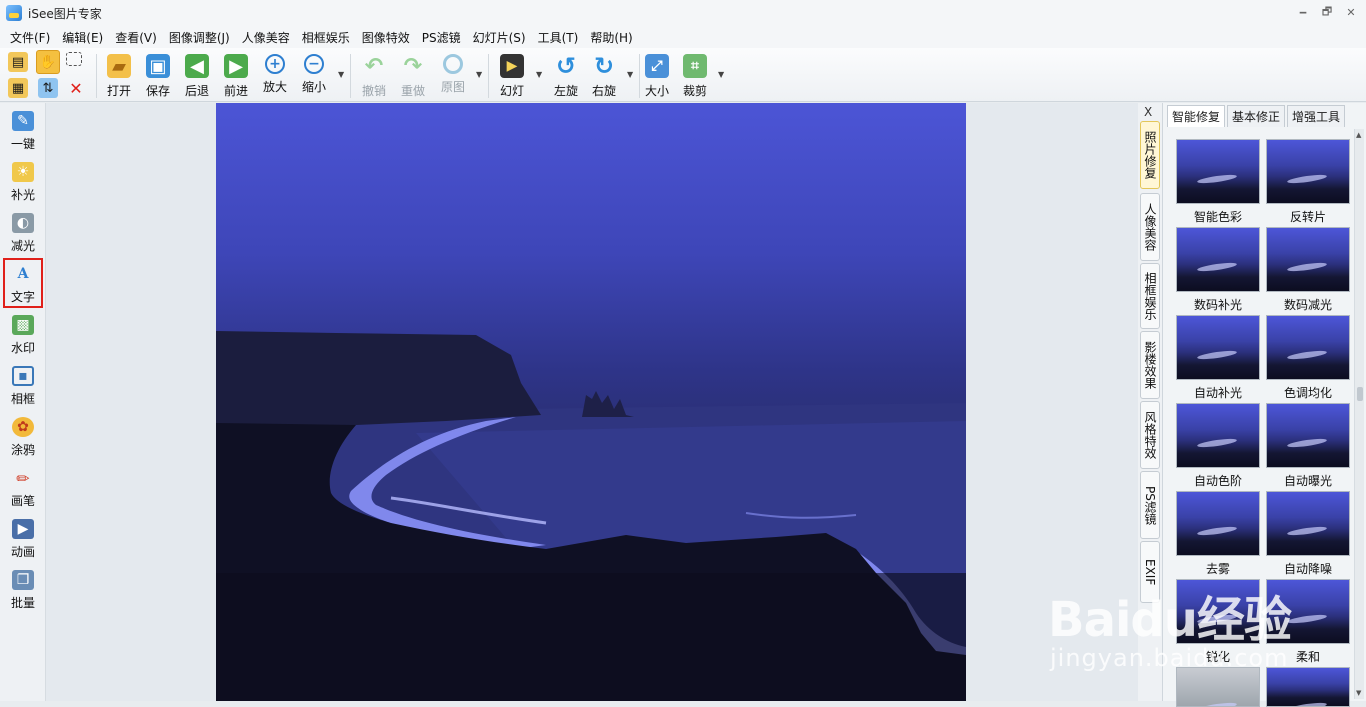 The height and width of the screenshot is (707, 1366). I want to click on folder-open-icon: ▰, so click(119, 66).